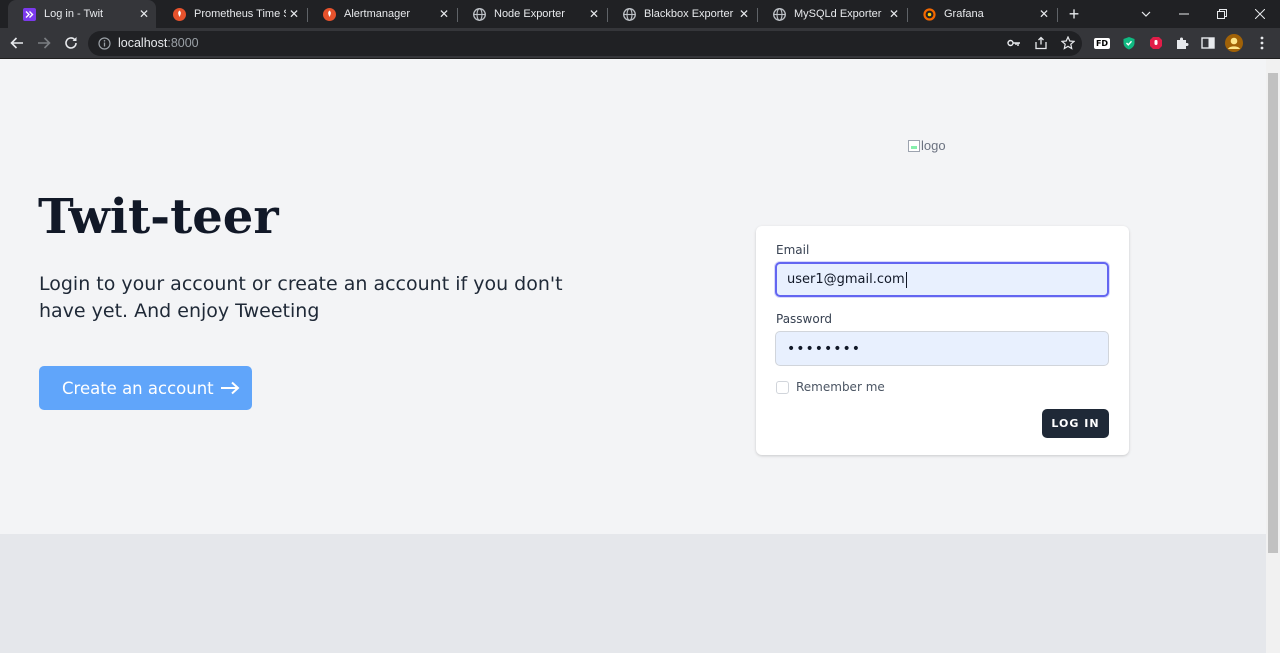  What do you see at coordinates (183, 43) in the screenshot?
I see `url-port: :8000` at bounding box center [183, 43].